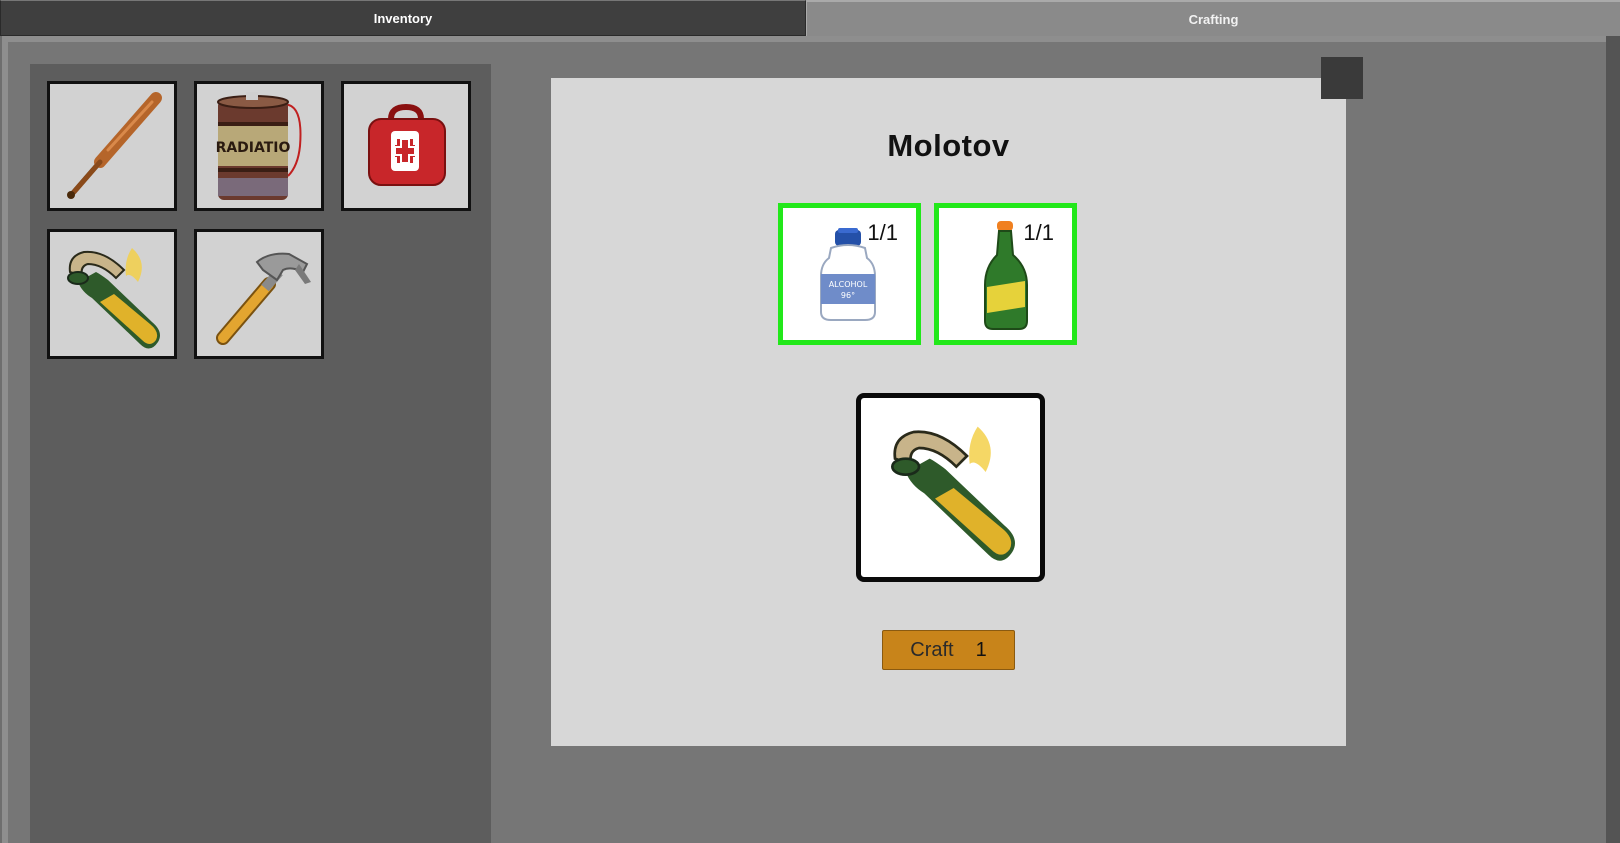 The width and height of the screenshot is (1620, 843). Describe the element at coordinates (1005, 274) in the screenshot. I see `ingredient-slot-bottle: 1/1` at that location.